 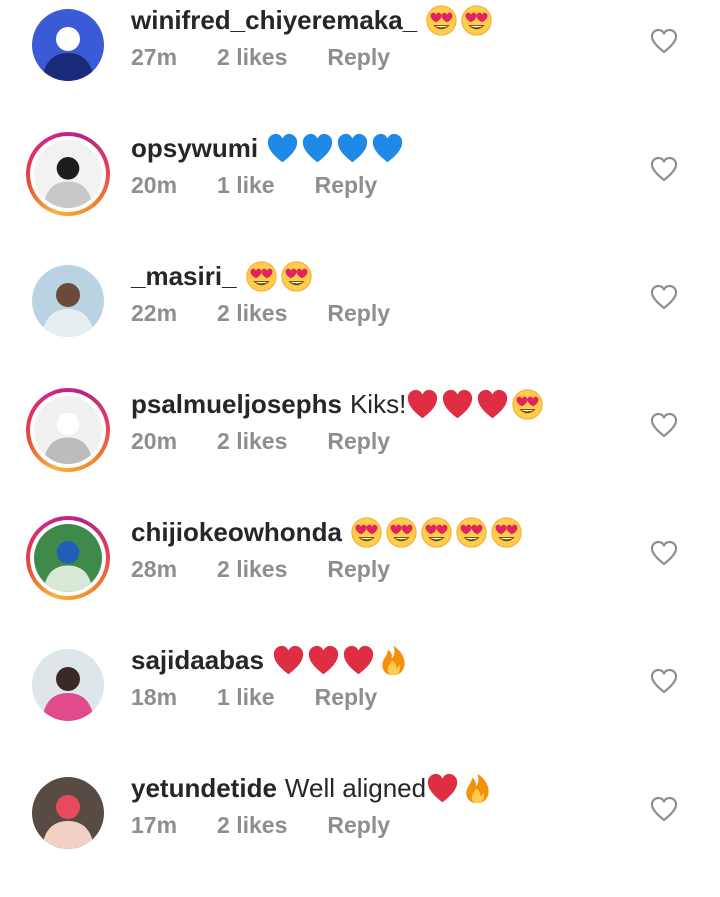 I want to click on comment-body: opsywumi 20m 1 like Reply, so click(x=274, y=163).